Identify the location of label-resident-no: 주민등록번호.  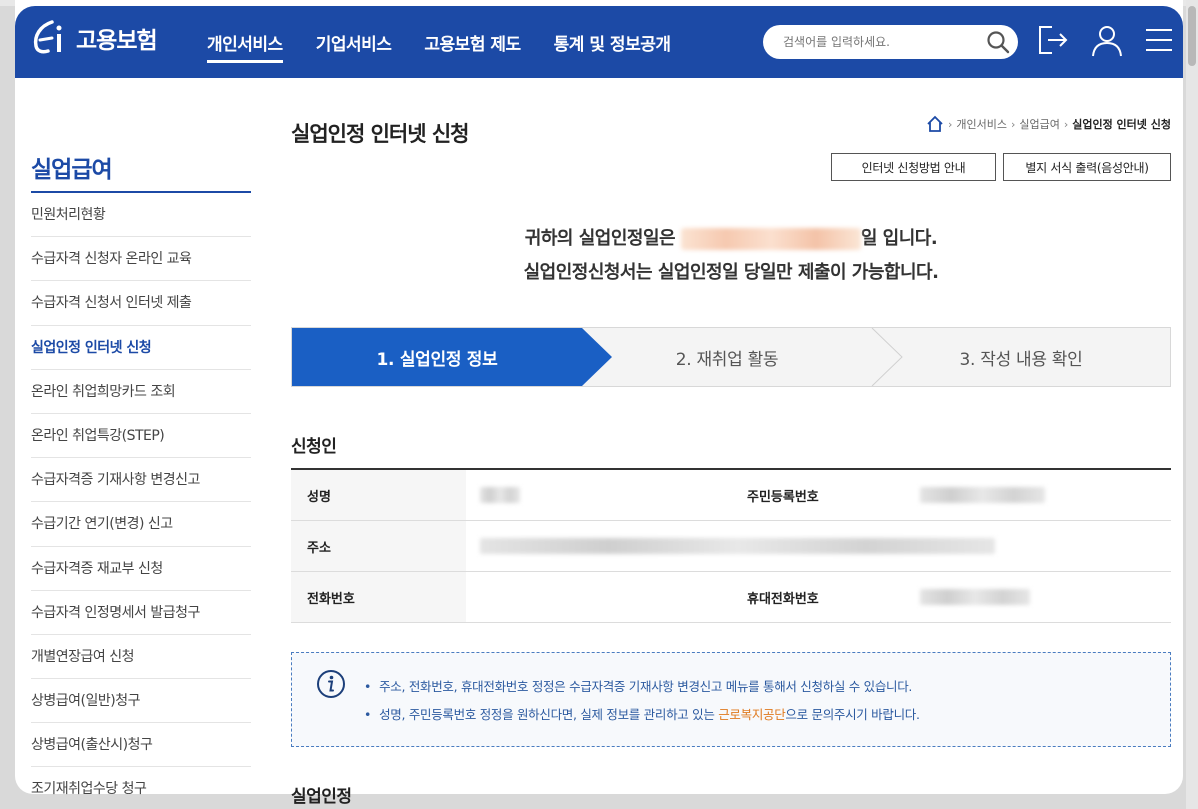
(818, 495).